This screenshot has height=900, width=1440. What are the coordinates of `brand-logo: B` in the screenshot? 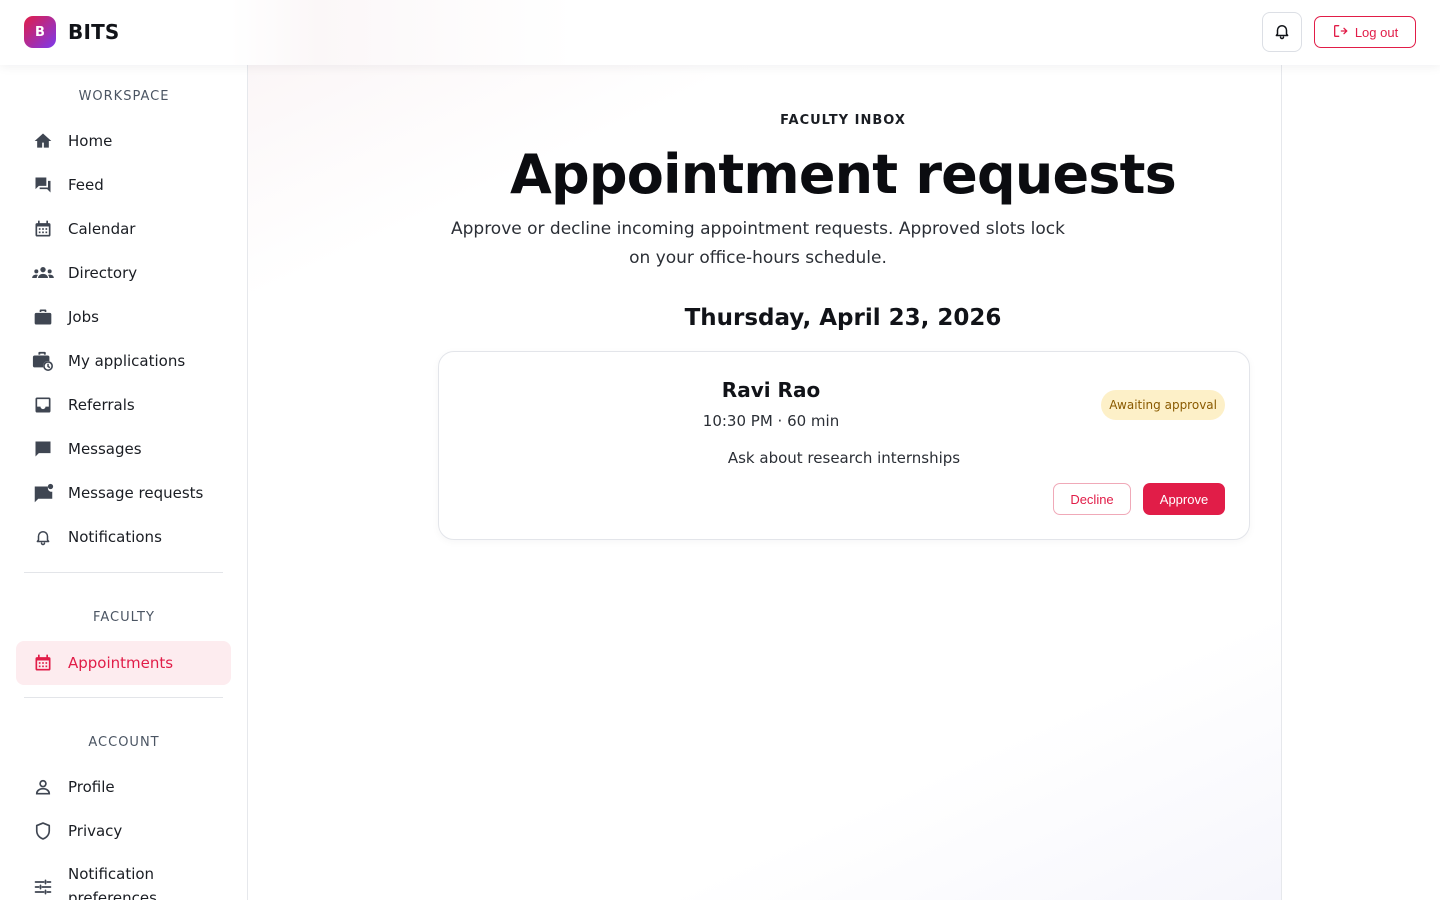 It's located at (40, 32).